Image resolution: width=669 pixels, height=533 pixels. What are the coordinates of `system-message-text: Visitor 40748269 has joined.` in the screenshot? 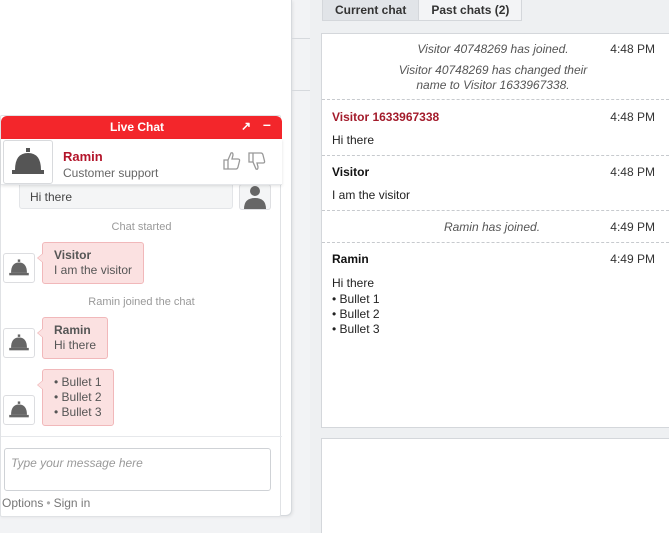 It's located at (493, 49).